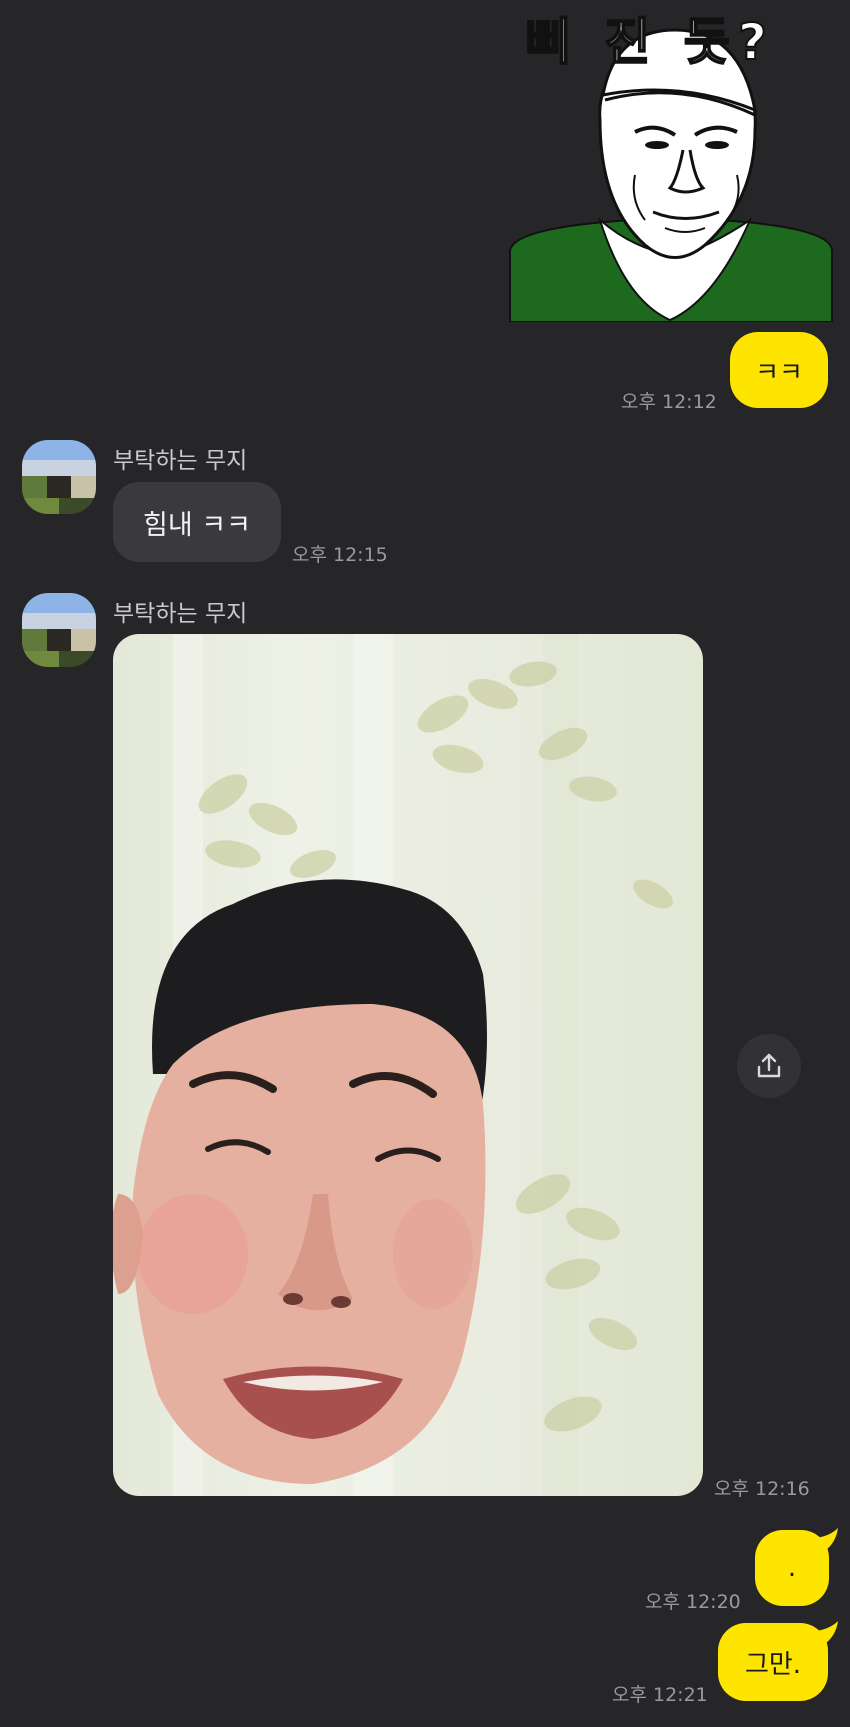 The image size is (850, 1727). What do you see at coordinates (693, 1602) in the screenshot?
I see `message-time: 오후 12:20` at bounding box center [693, 1602].